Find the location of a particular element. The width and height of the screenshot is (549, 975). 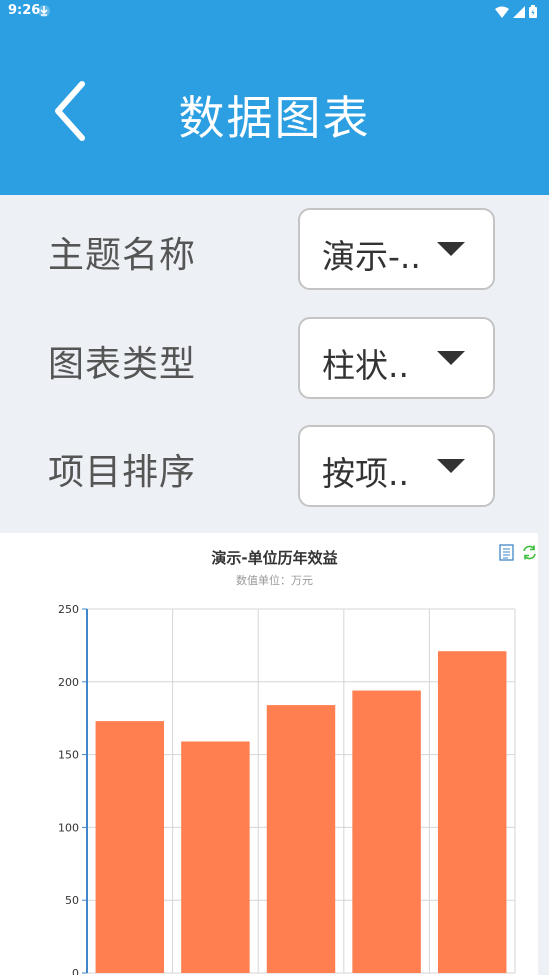

y-tick-label: 150 is located at coordinates (68, 755).